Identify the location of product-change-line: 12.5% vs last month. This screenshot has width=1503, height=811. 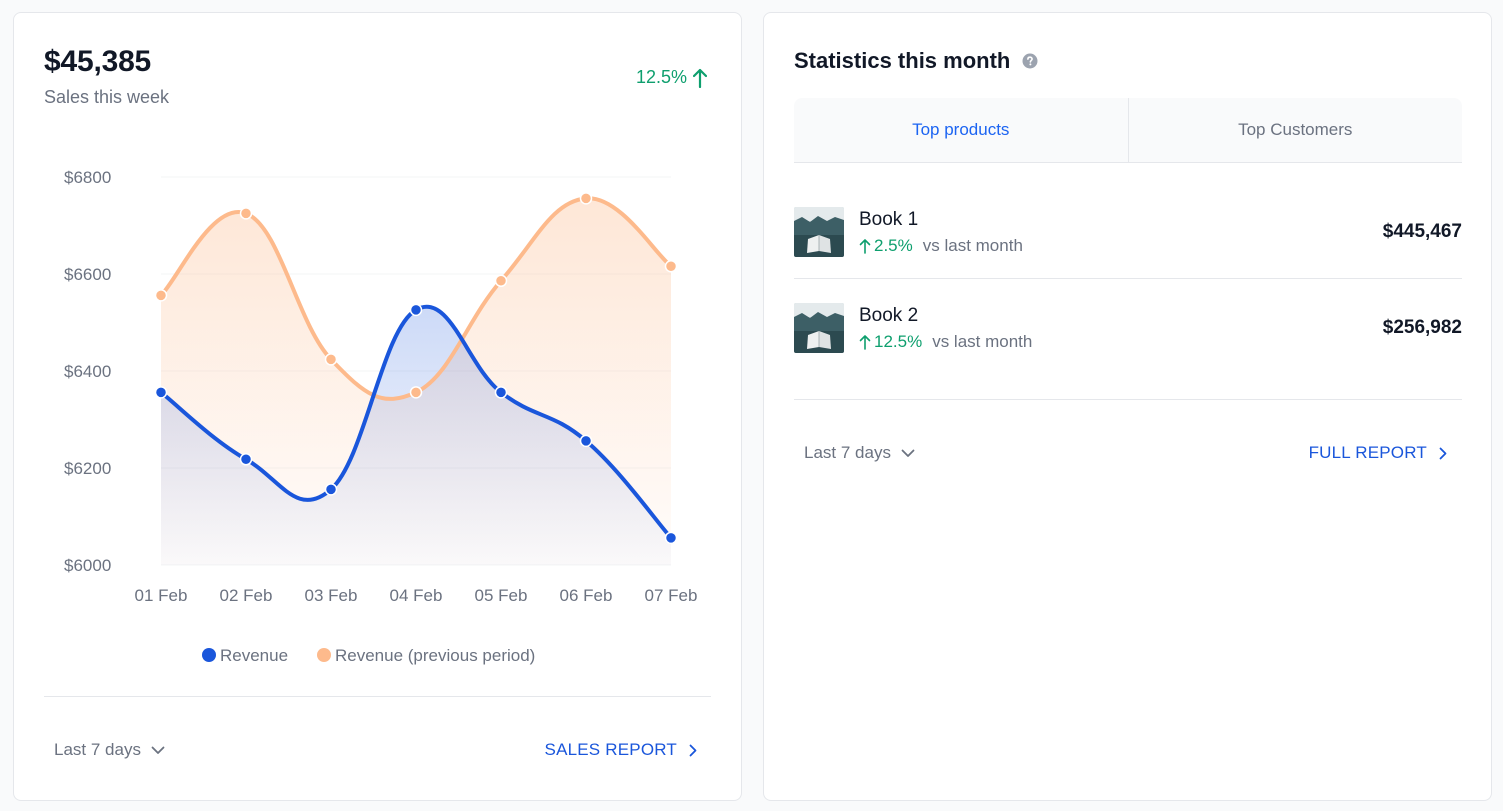
(1121, 342).